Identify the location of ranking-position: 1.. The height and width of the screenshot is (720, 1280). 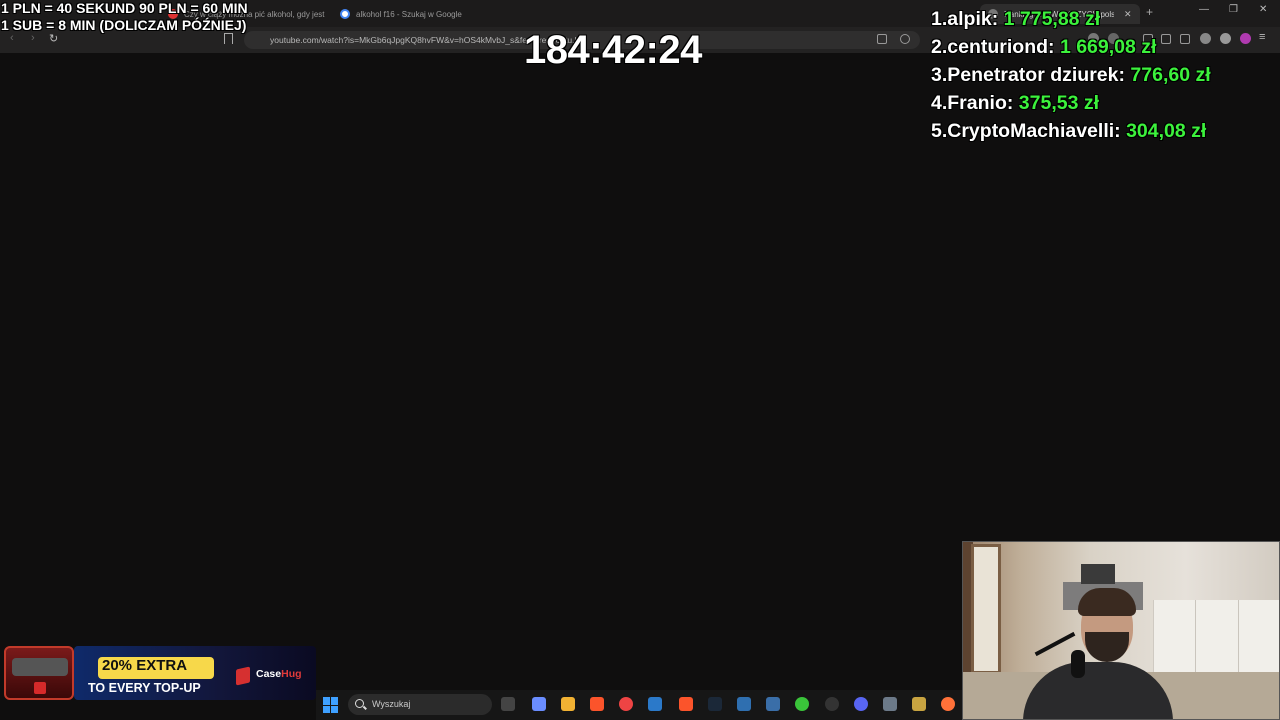
(939, 19).